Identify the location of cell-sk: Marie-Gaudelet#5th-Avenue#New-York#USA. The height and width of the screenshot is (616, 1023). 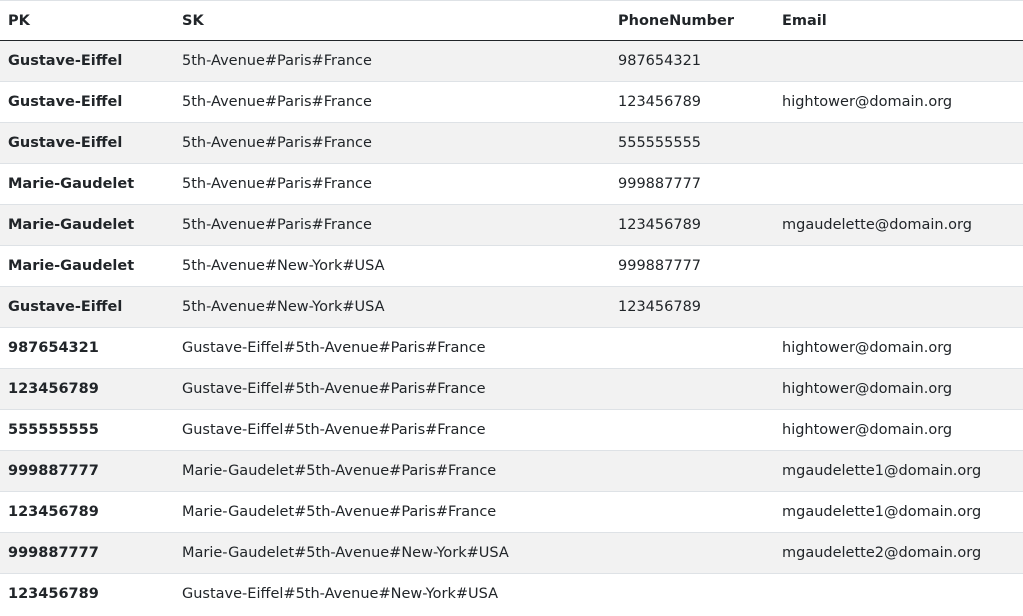
(392, 553).